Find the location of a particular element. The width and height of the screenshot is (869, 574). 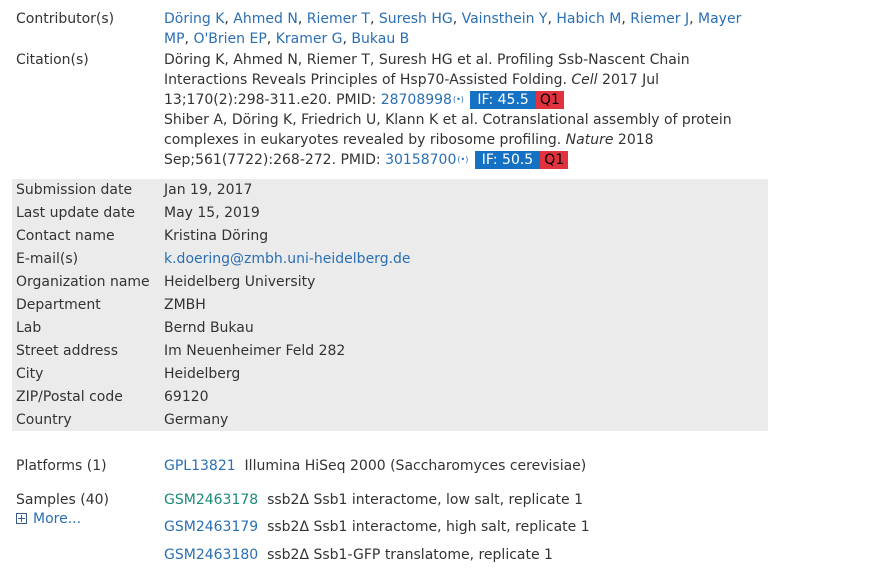

lab-row: Lab Bernd Bukau is located at coordinates (384, 328).